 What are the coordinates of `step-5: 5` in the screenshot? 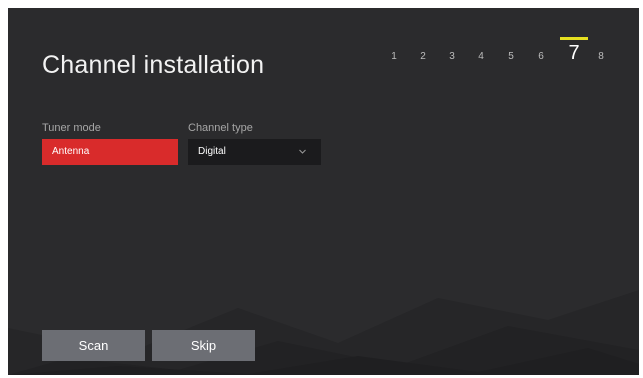 It's located at (511, 56).